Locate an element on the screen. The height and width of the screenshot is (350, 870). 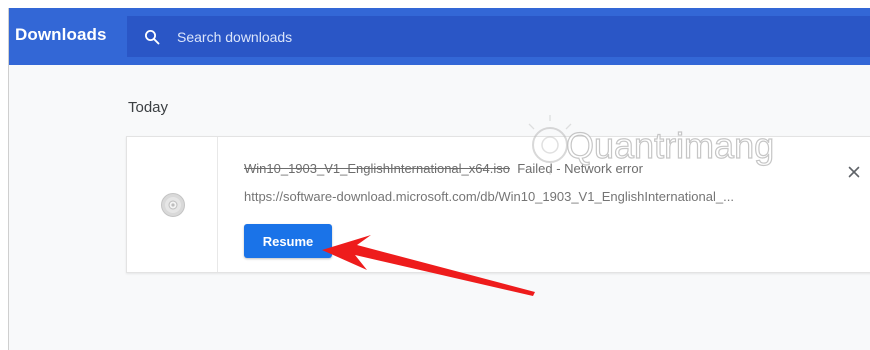
search-box is located at coordinates (498, 36).